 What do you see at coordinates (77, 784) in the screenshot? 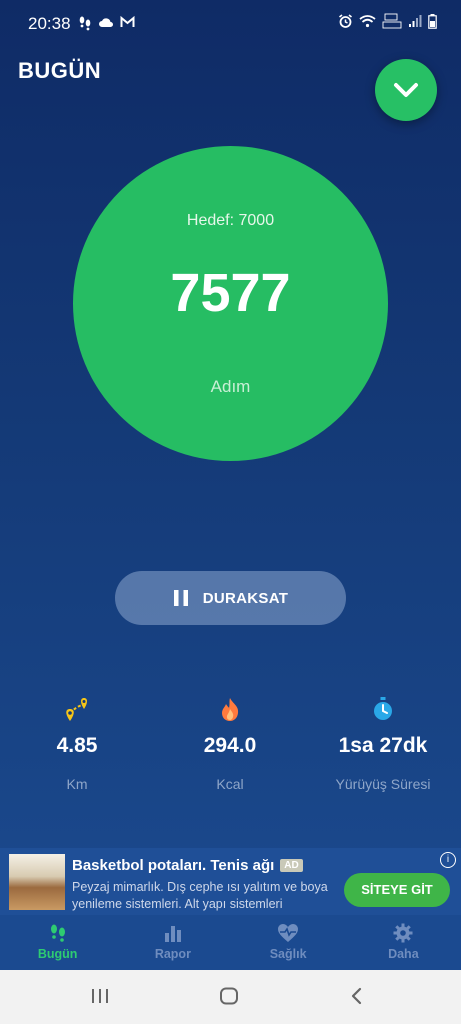
I see `stat-unit: Km` at bounding box center [77, 784].